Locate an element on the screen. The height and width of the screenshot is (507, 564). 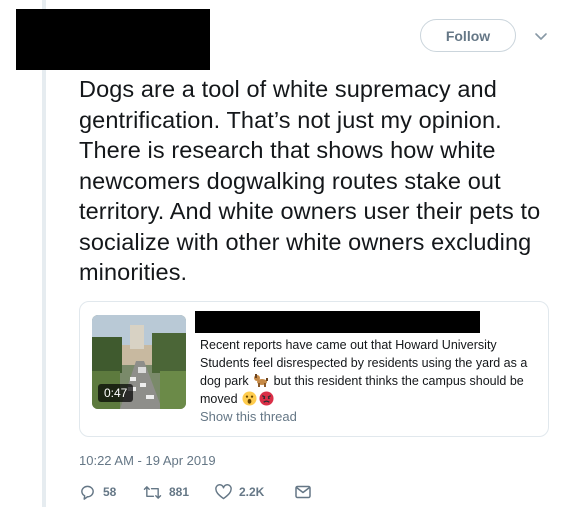
tweet-timestamp: 10:22 AM - 19 Apr 2019 is located at coordinates (147, 460).